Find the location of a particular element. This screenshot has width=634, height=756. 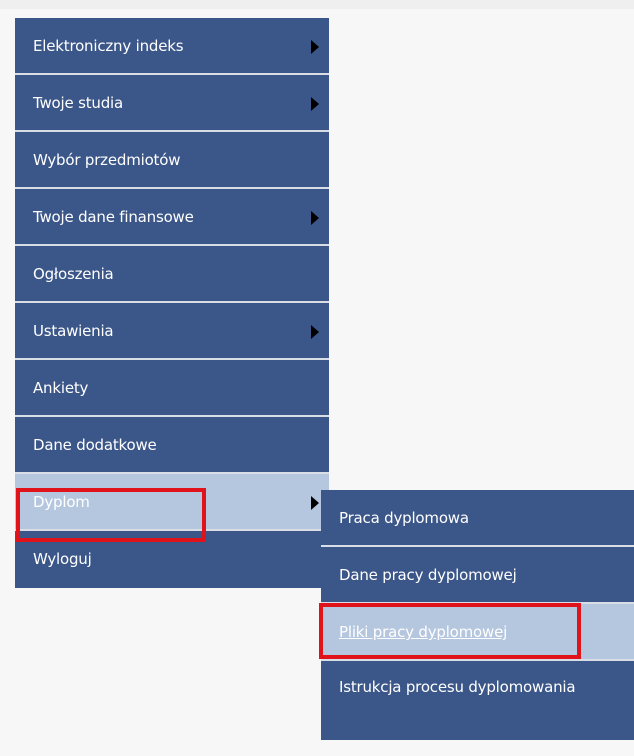

menu-item-elektroniczny-indeks: Elektroniczny indeks is located at coordinates (172, 46).